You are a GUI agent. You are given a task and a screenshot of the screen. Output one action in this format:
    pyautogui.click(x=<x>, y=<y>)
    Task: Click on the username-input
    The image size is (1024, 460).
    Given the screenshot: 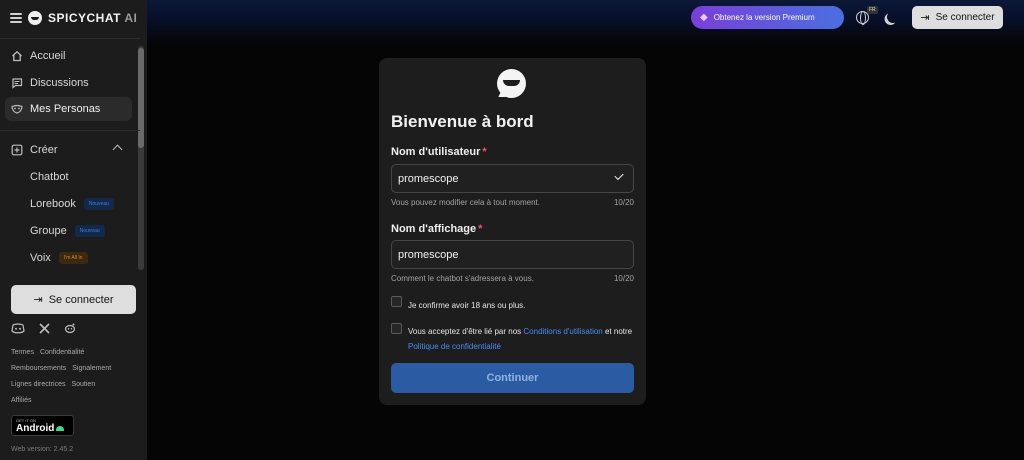 What is the action you would take?
    pyautogui.click(x=512, y=178)
    